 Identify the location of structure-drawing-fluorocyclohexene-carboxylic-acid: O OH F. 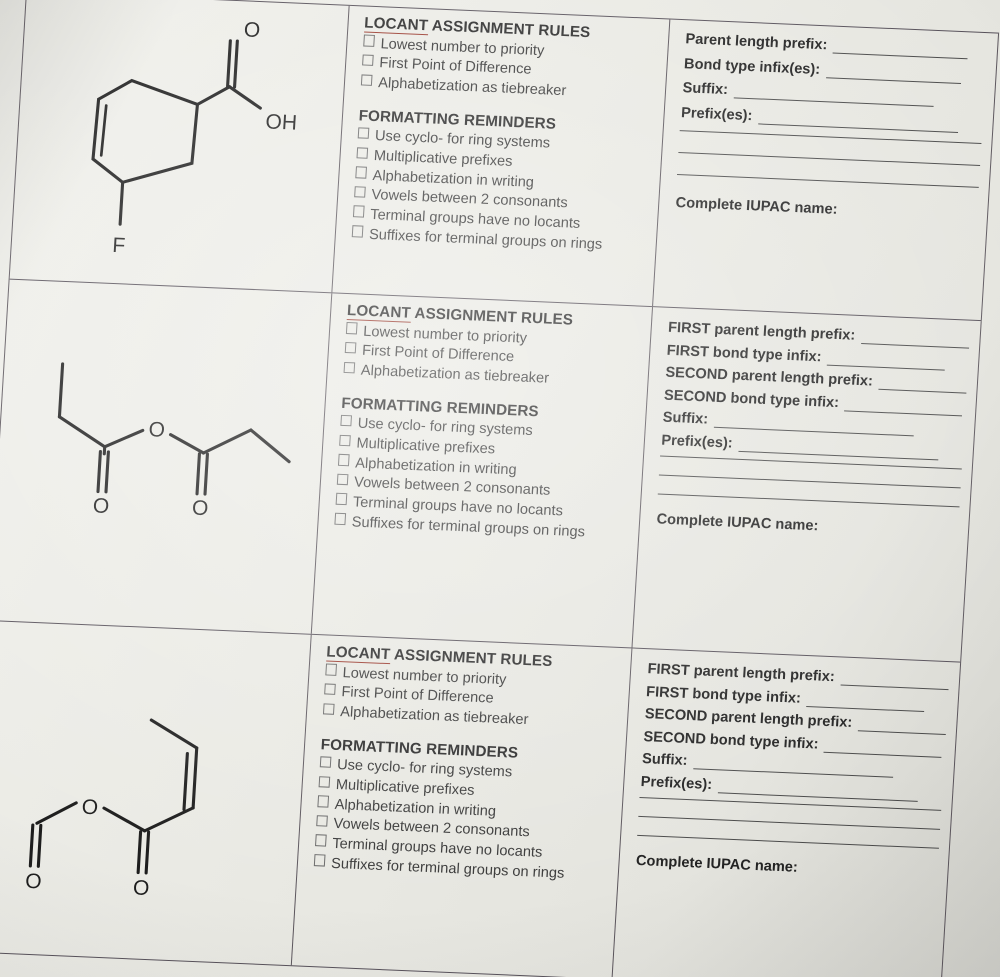
(194, 137).